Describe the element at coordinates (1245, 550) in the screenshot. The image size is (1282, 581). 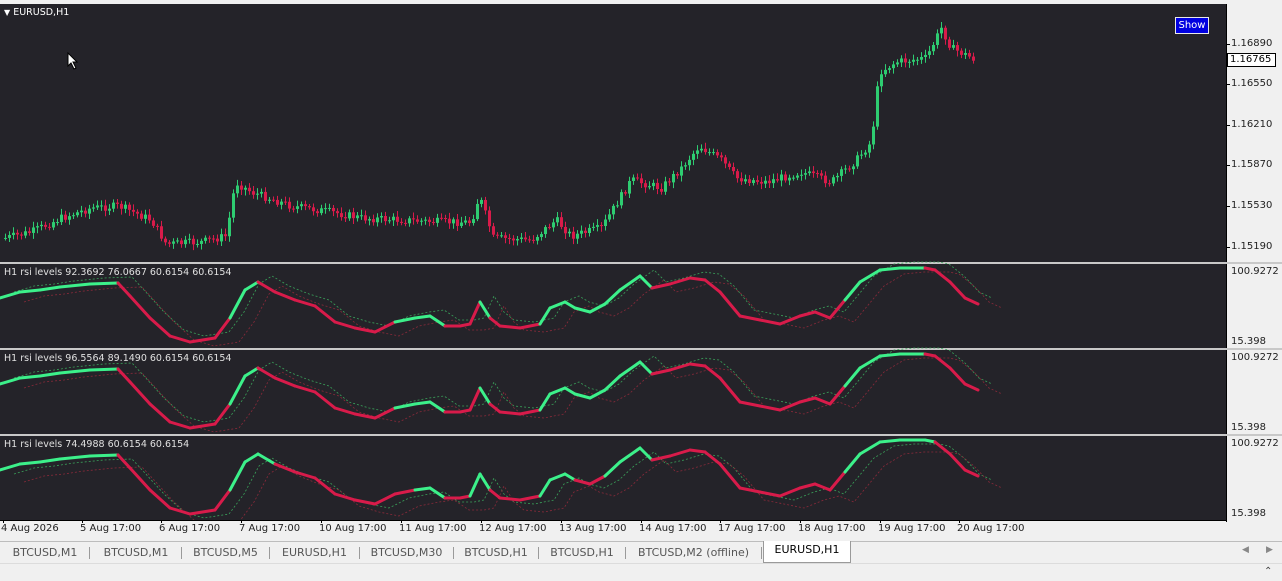
I see `tab-scroll-left-icon: ◀` at that location.